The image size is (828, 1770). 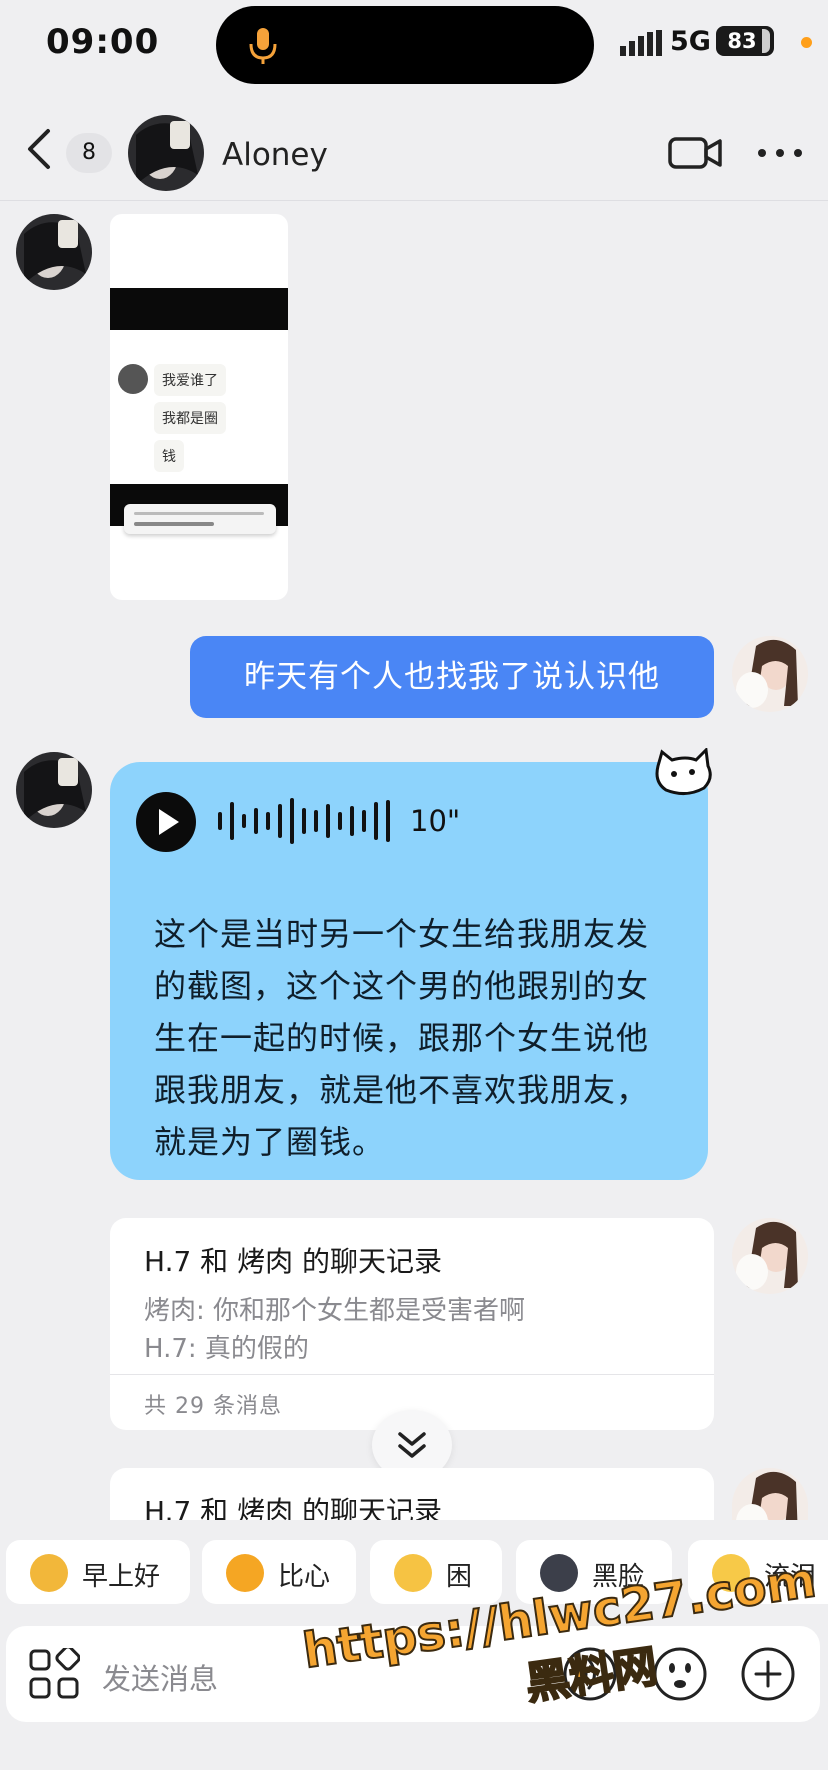 What do you see at coordinates (190, 418) in the screenshot?
I see `image-text-line: 我都是圈` at bounding box center [190, 418].